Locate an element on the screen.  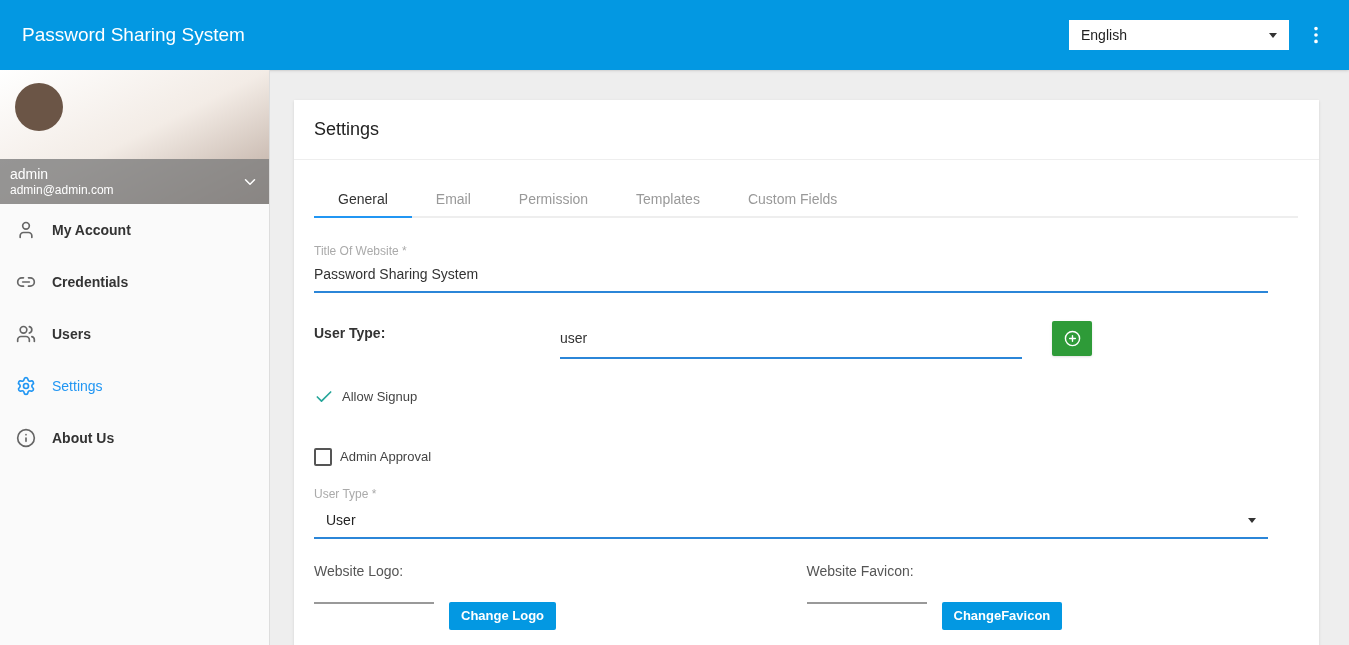
settings-icon is located at coordinates (26, 386).